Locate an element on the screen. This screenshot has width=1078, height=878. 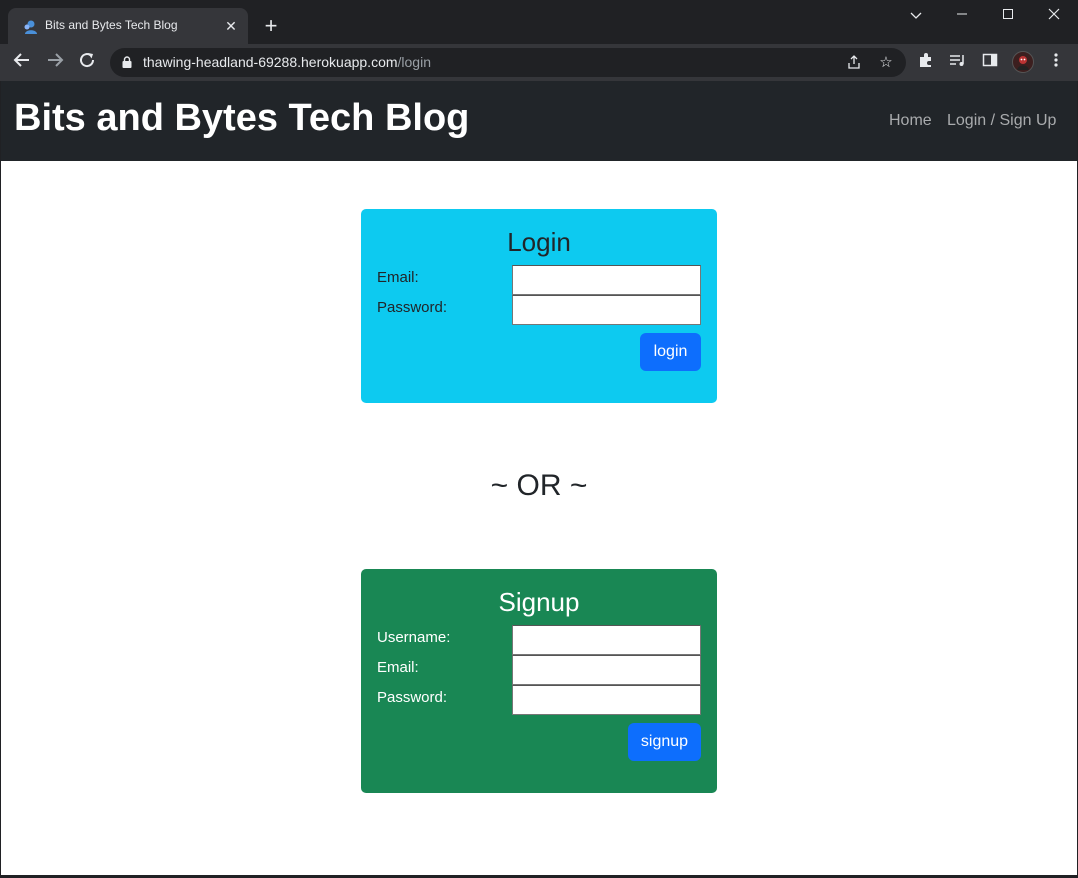
side-panel-icon is located at coordinates (990, 62).